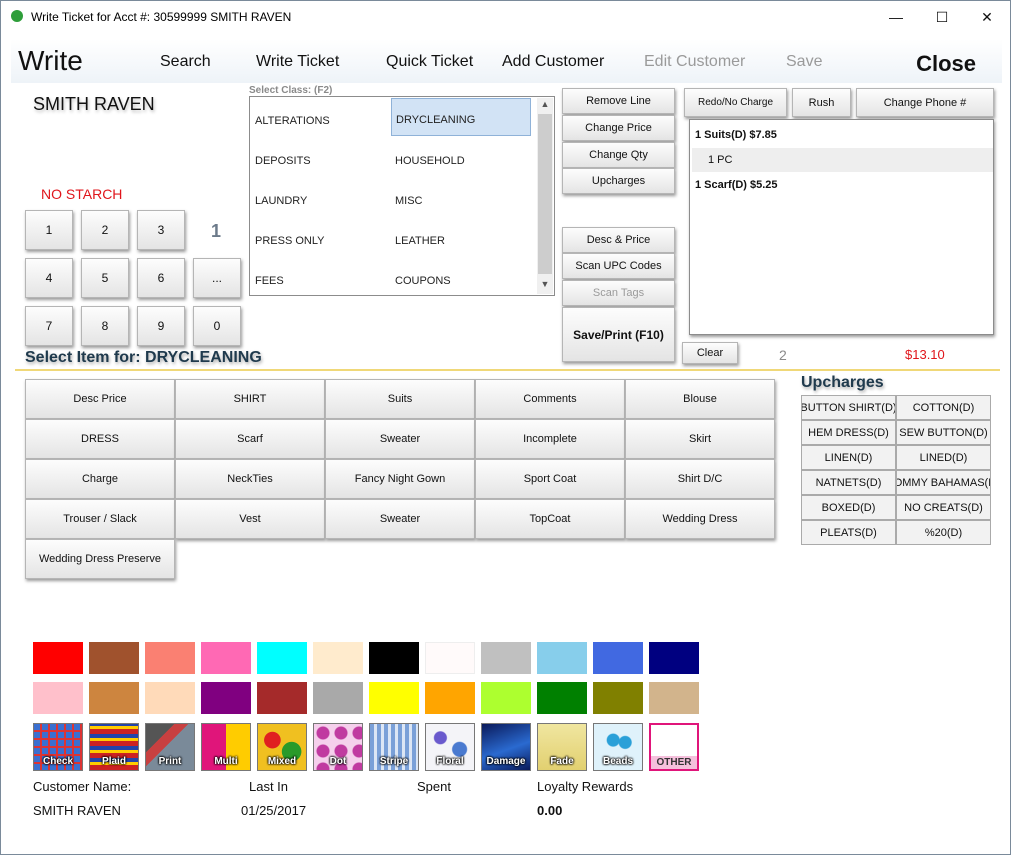 This screenshot has width=1011, height=855. I want to click on rush-button: Rush, so click(821, 102).